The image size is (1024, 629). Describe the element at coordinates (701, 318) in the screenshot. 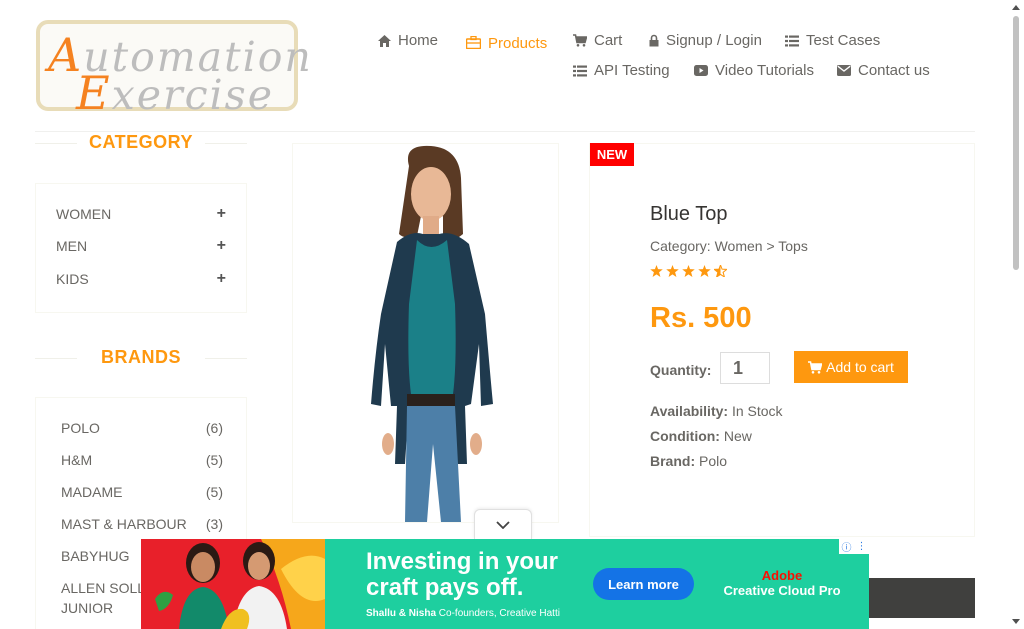

I see `product-price: Rs. 500` at that location.